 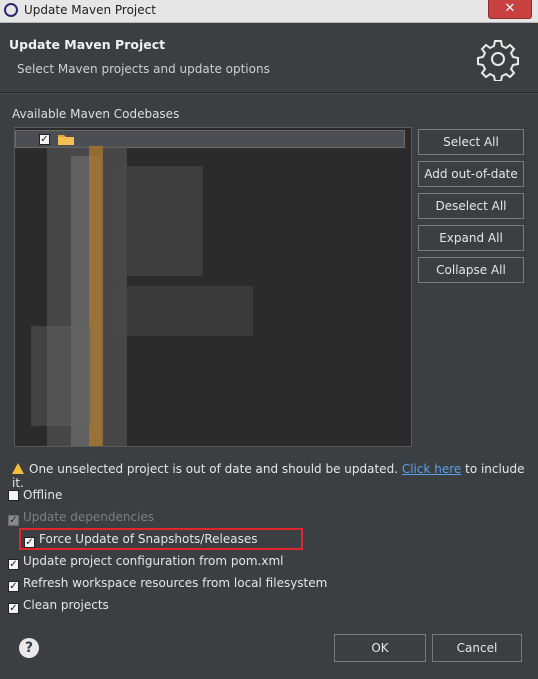 I want to click on click-here-link: Click here, so click(x=431, y=469).